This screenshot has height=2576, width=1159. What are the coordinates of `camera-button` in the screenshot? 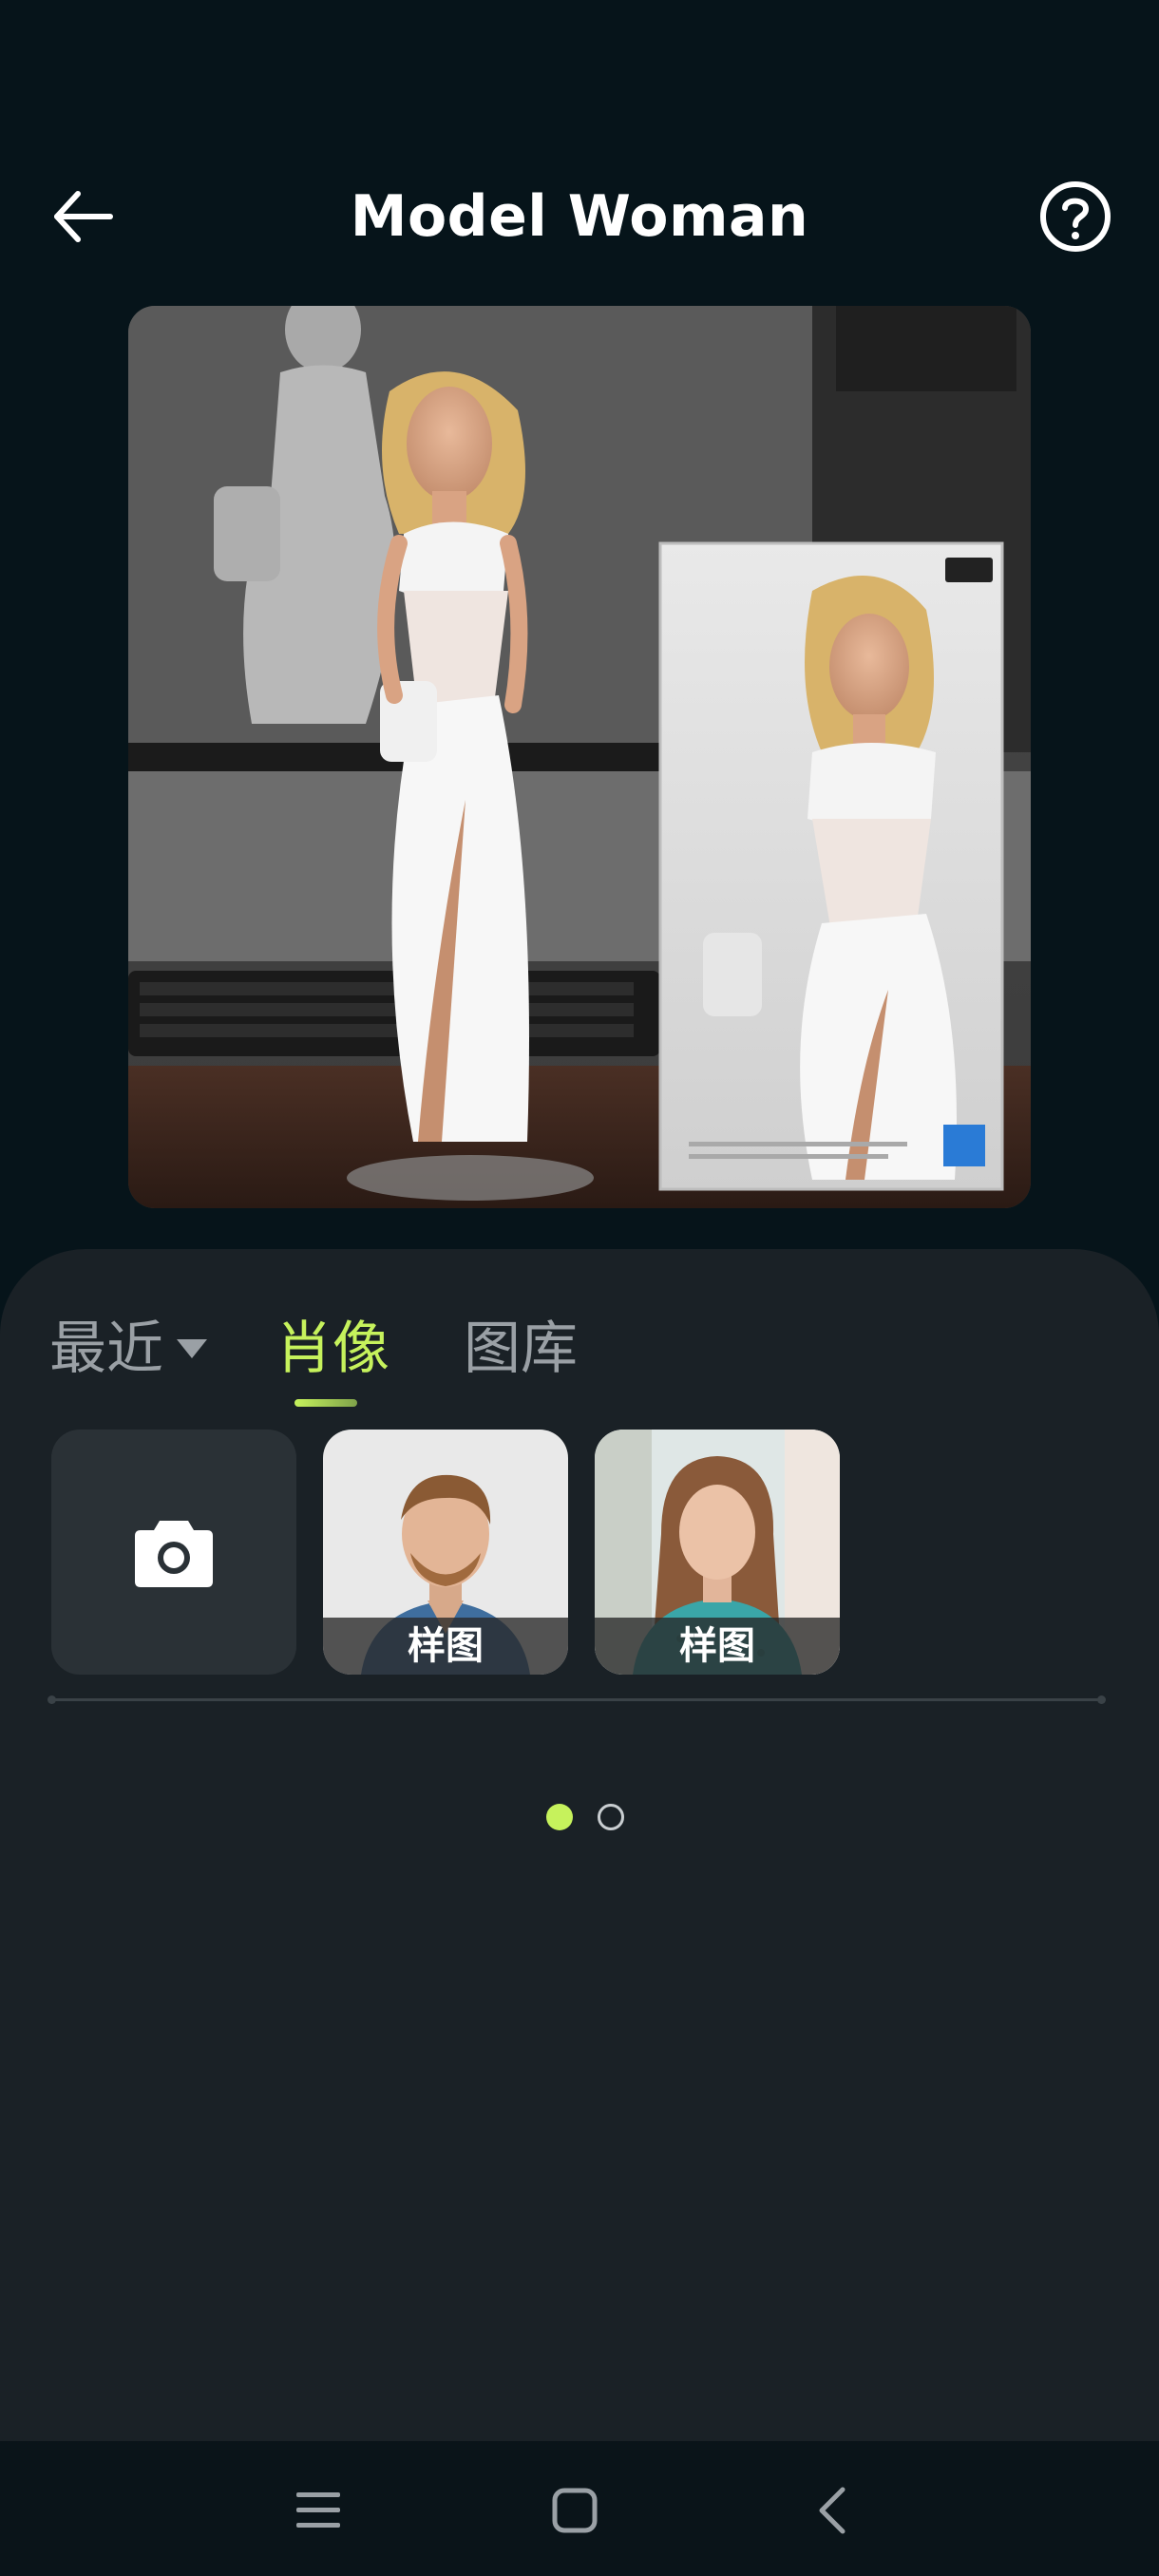 It's located at (173, 1552).